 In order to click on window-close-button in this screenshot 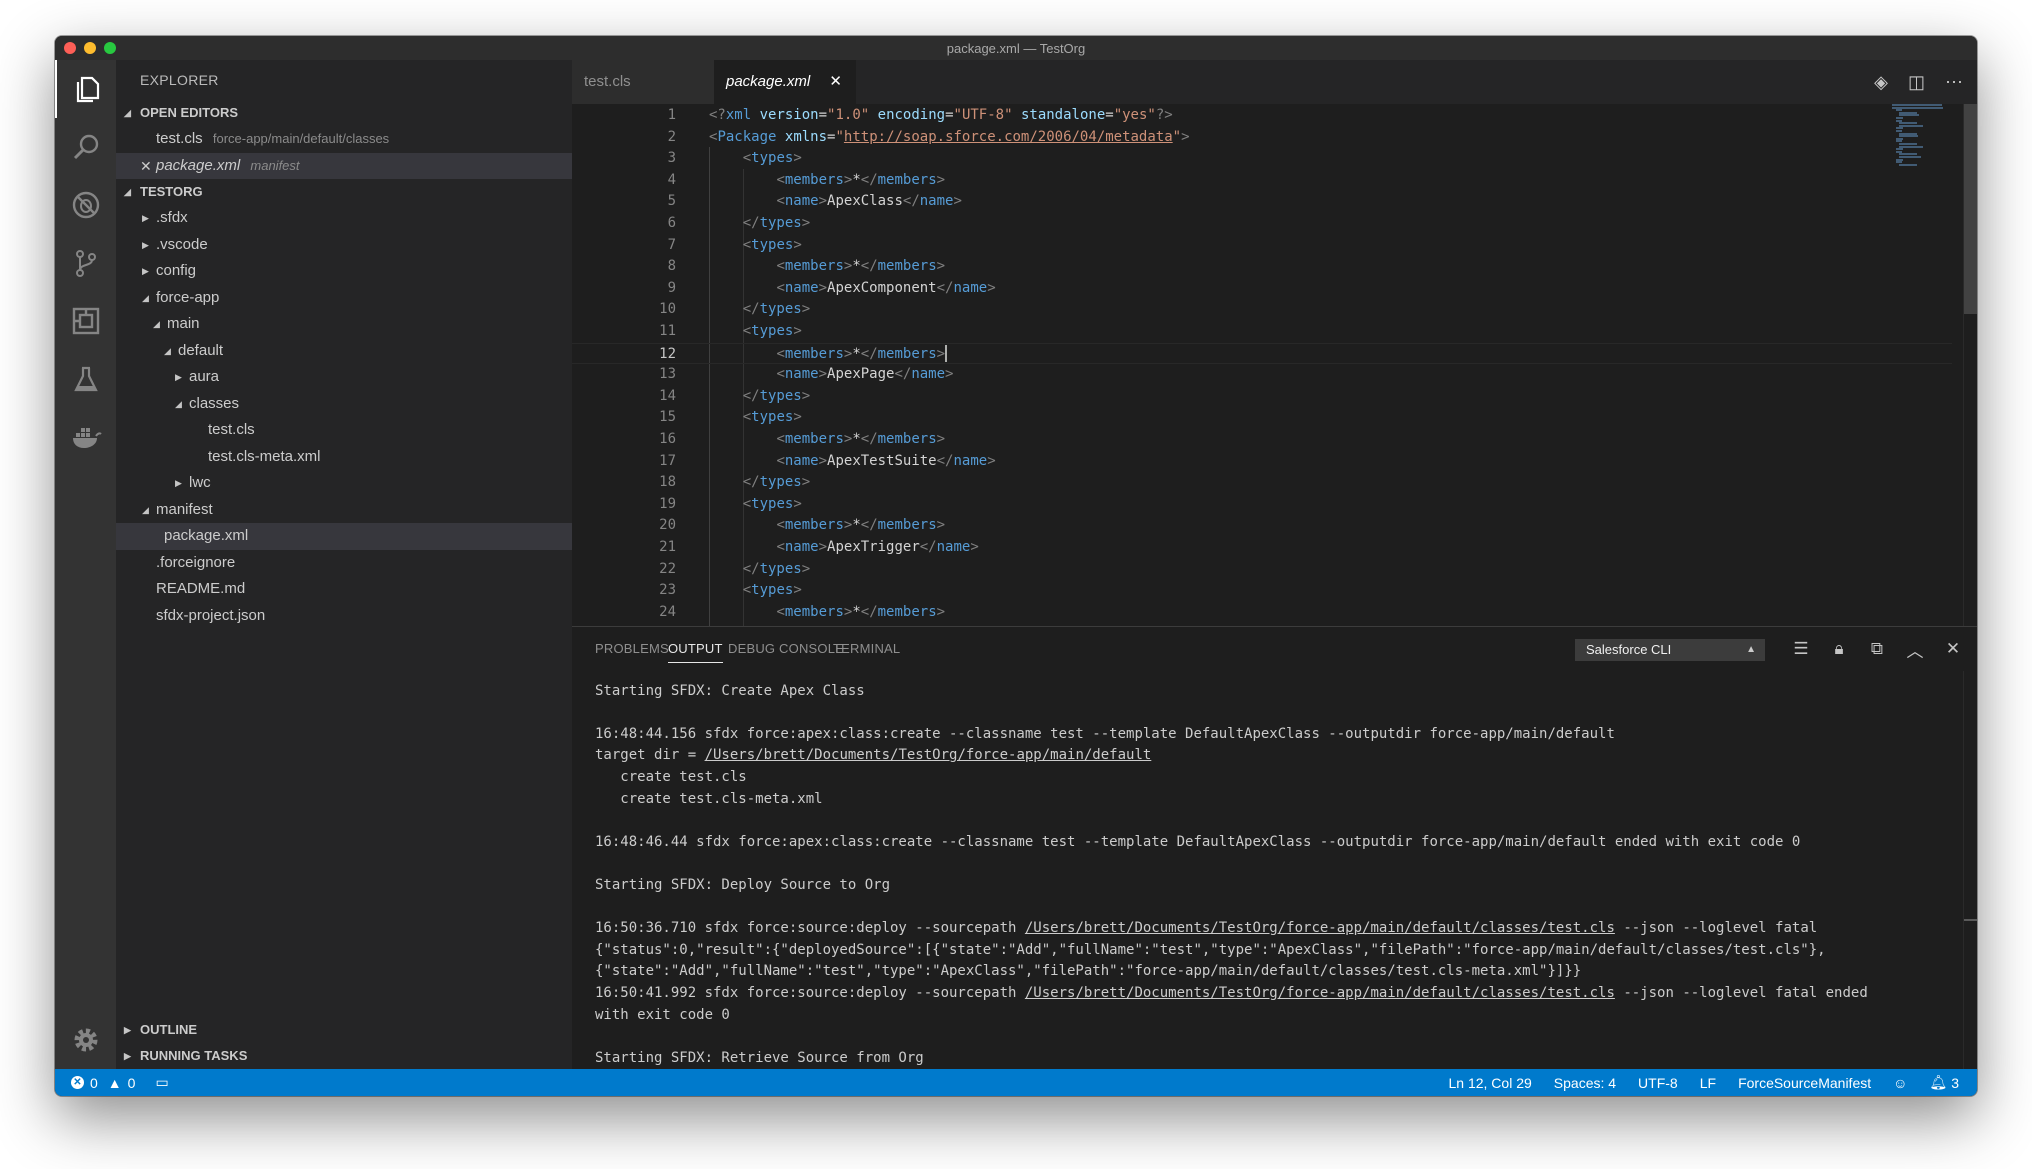, I will do `click(70, 48)`.